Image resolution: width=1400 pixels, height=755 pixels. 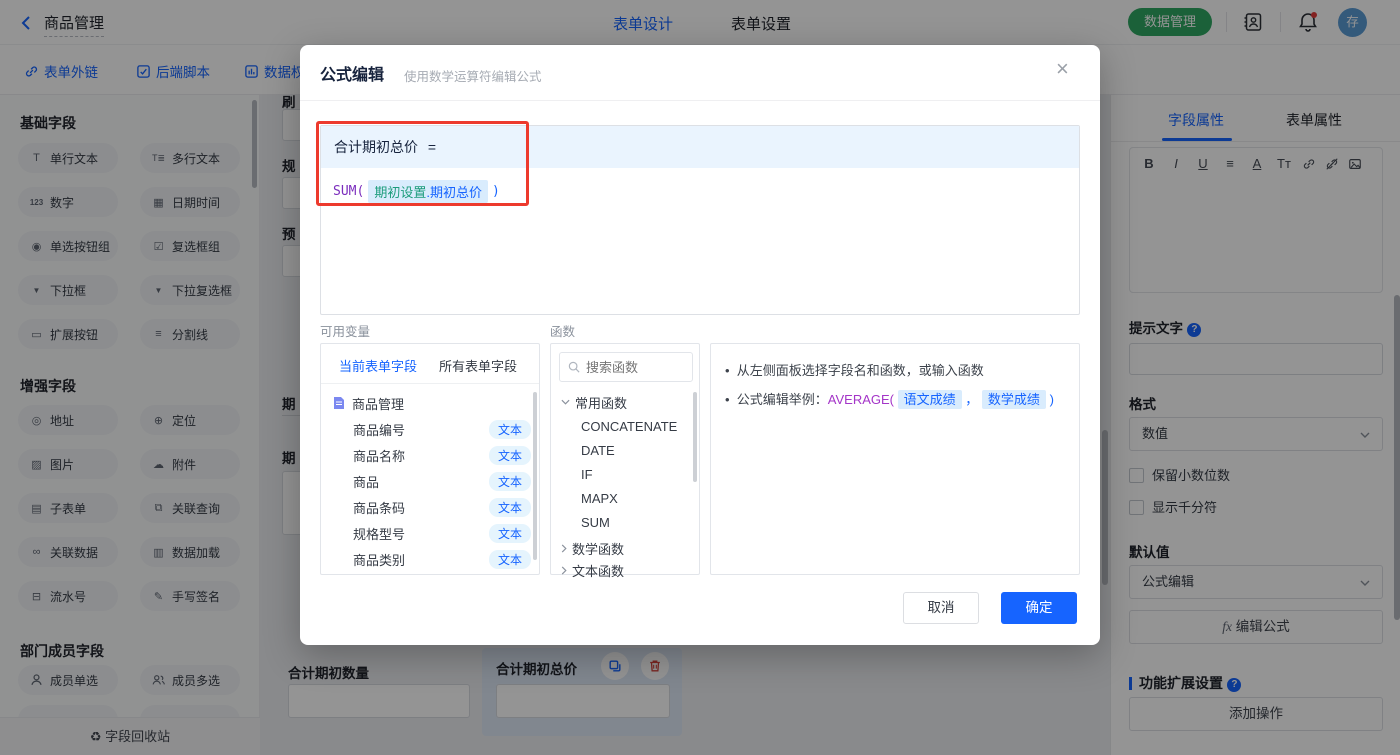 What do you see at coordinates (378, 365) in the screenshot?
I see `tab-current-form-fields: 当前表单字段` at bounding box center [378, 365].